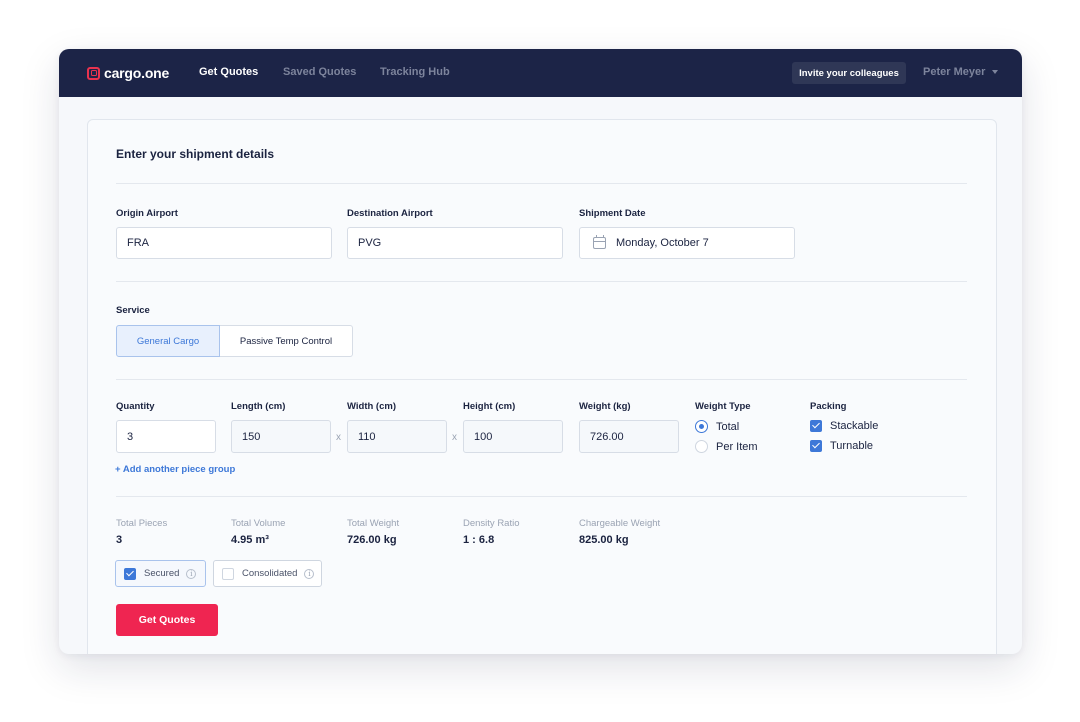 The height and width of the screenshot is (722, 1080). I want to click on shipment-date-picker: Monday, October 7, so click(687, 243).